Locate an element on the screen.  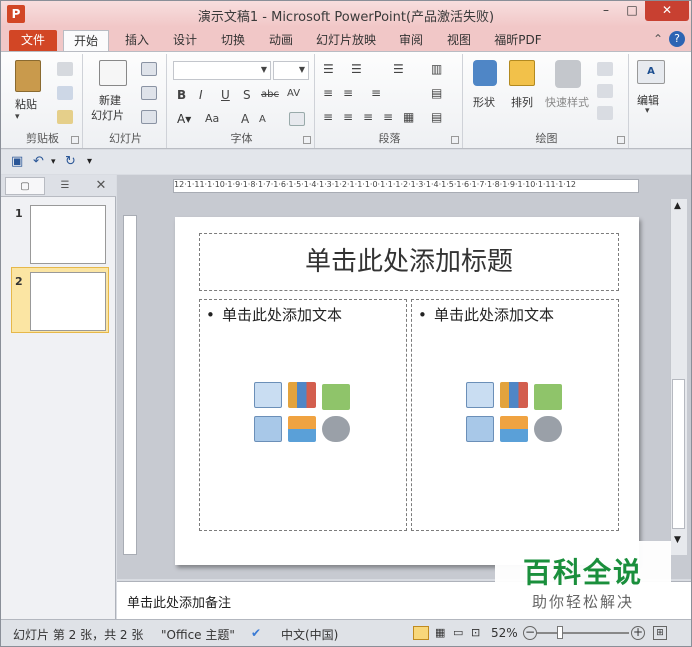
font-launcher is located at coordinates (307, 140).